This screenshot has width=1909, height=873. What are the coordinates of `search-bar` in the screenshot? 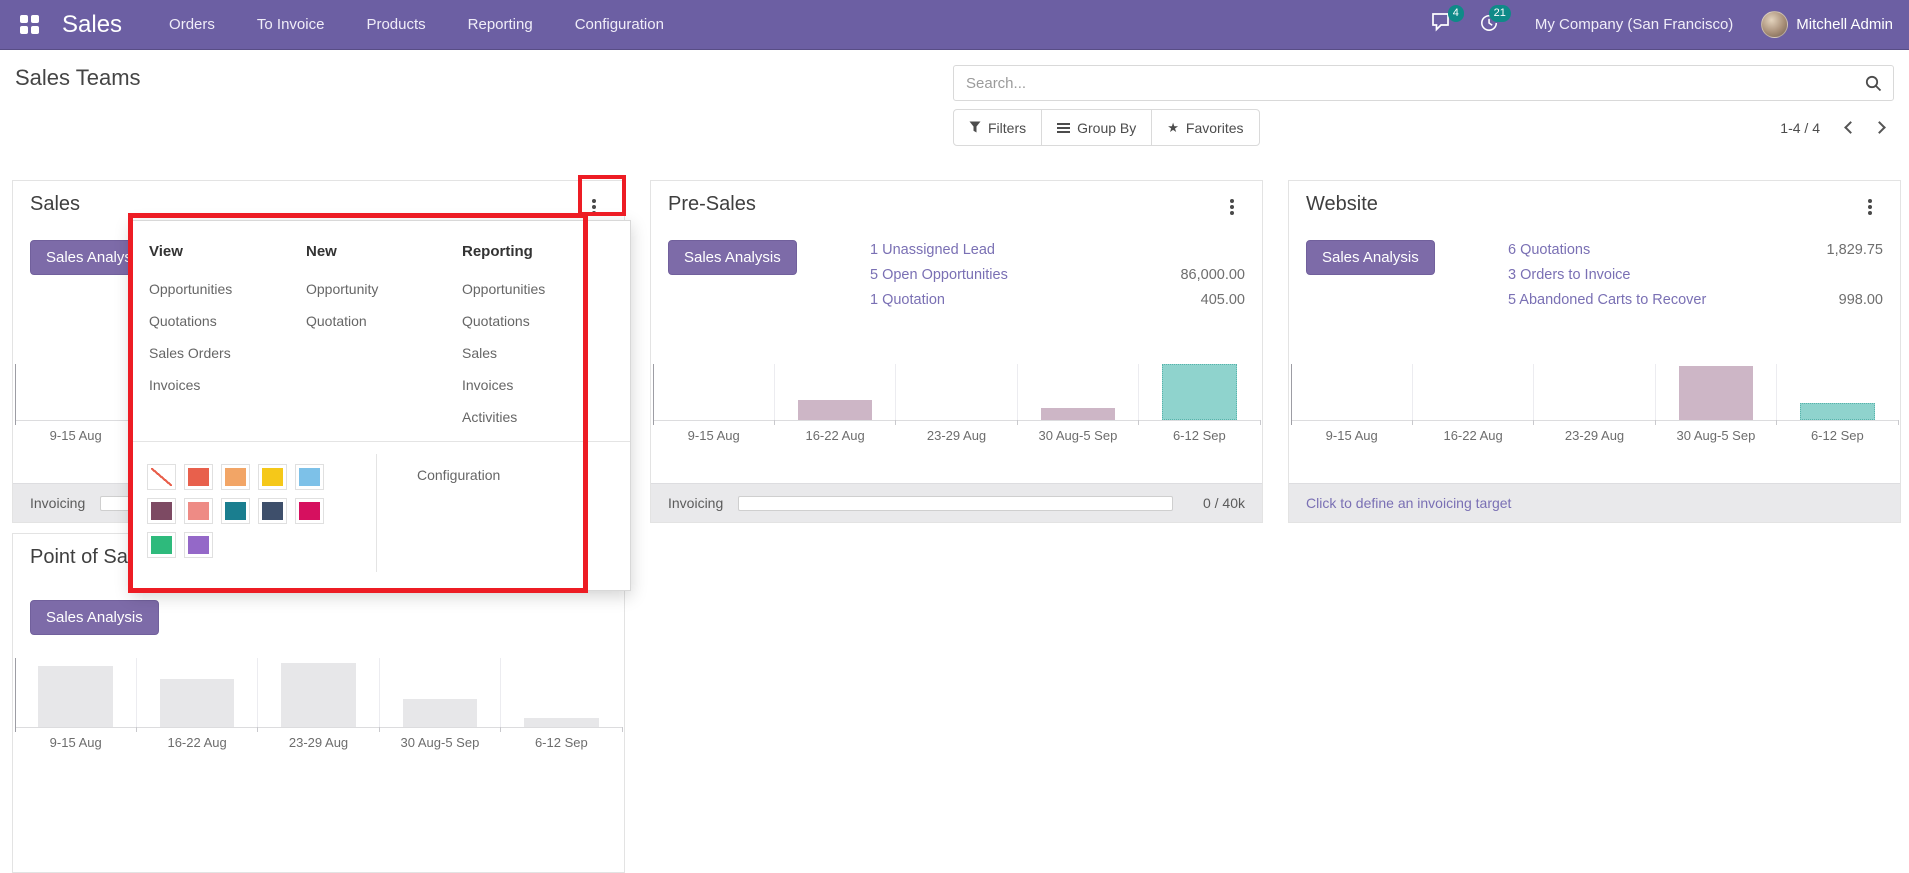 It's located at (1423, 83).